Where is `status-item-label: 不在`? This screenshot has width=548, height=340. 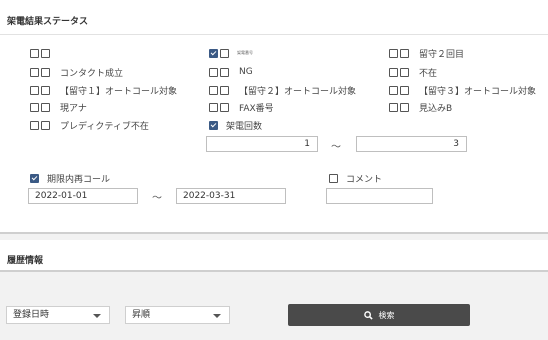 status-item-label: 不在 is located at coordinates (428, 73).